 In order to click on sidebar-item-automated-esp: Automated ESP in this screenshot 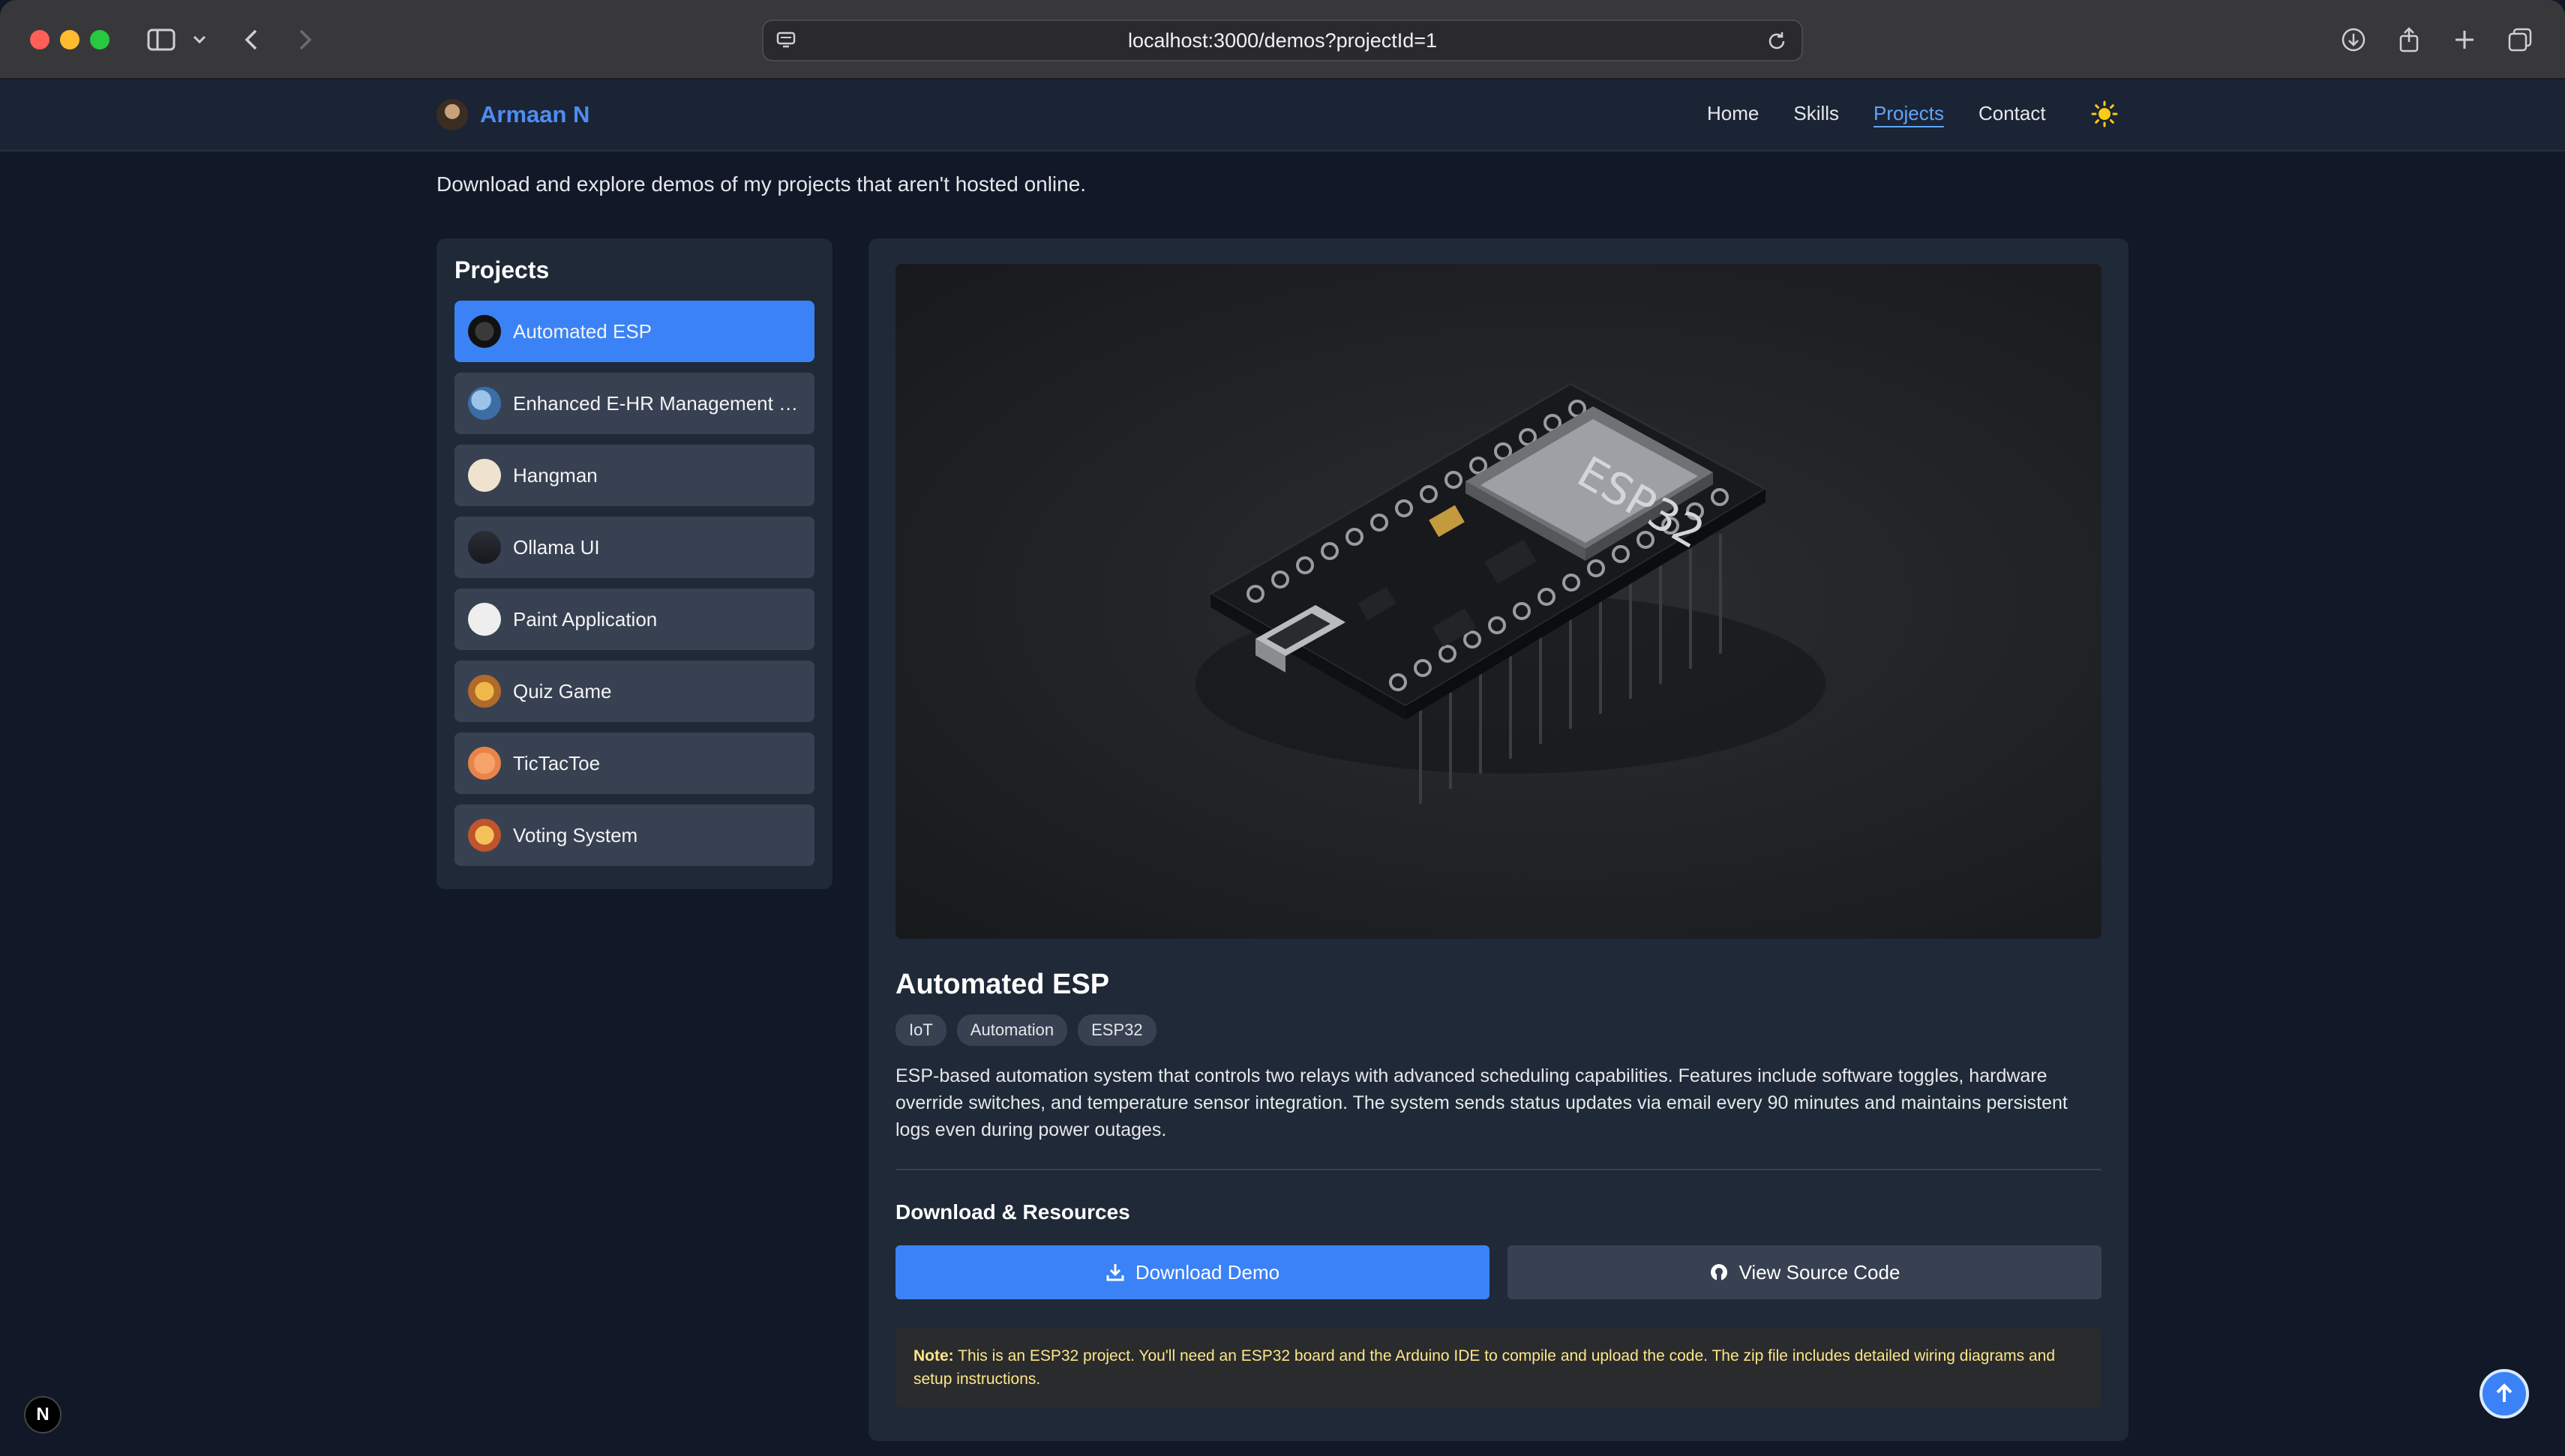, I will do `click(634, 331)`.